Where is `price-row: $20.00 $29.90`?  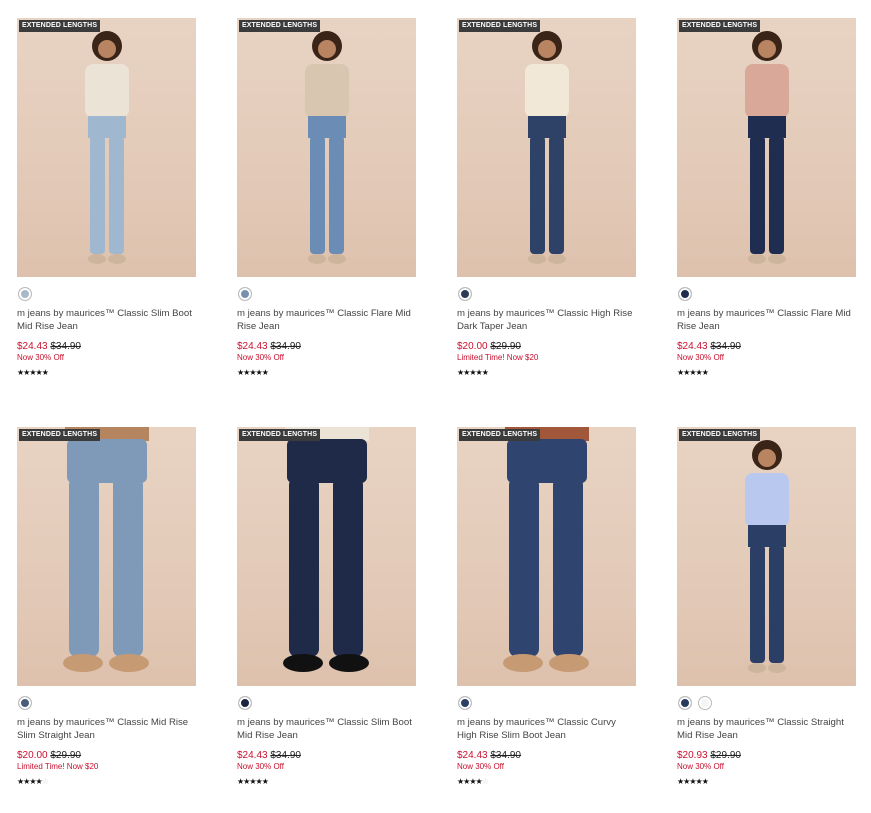 price-row: $20.00 $29.90 is located at coordinates (547, 347).